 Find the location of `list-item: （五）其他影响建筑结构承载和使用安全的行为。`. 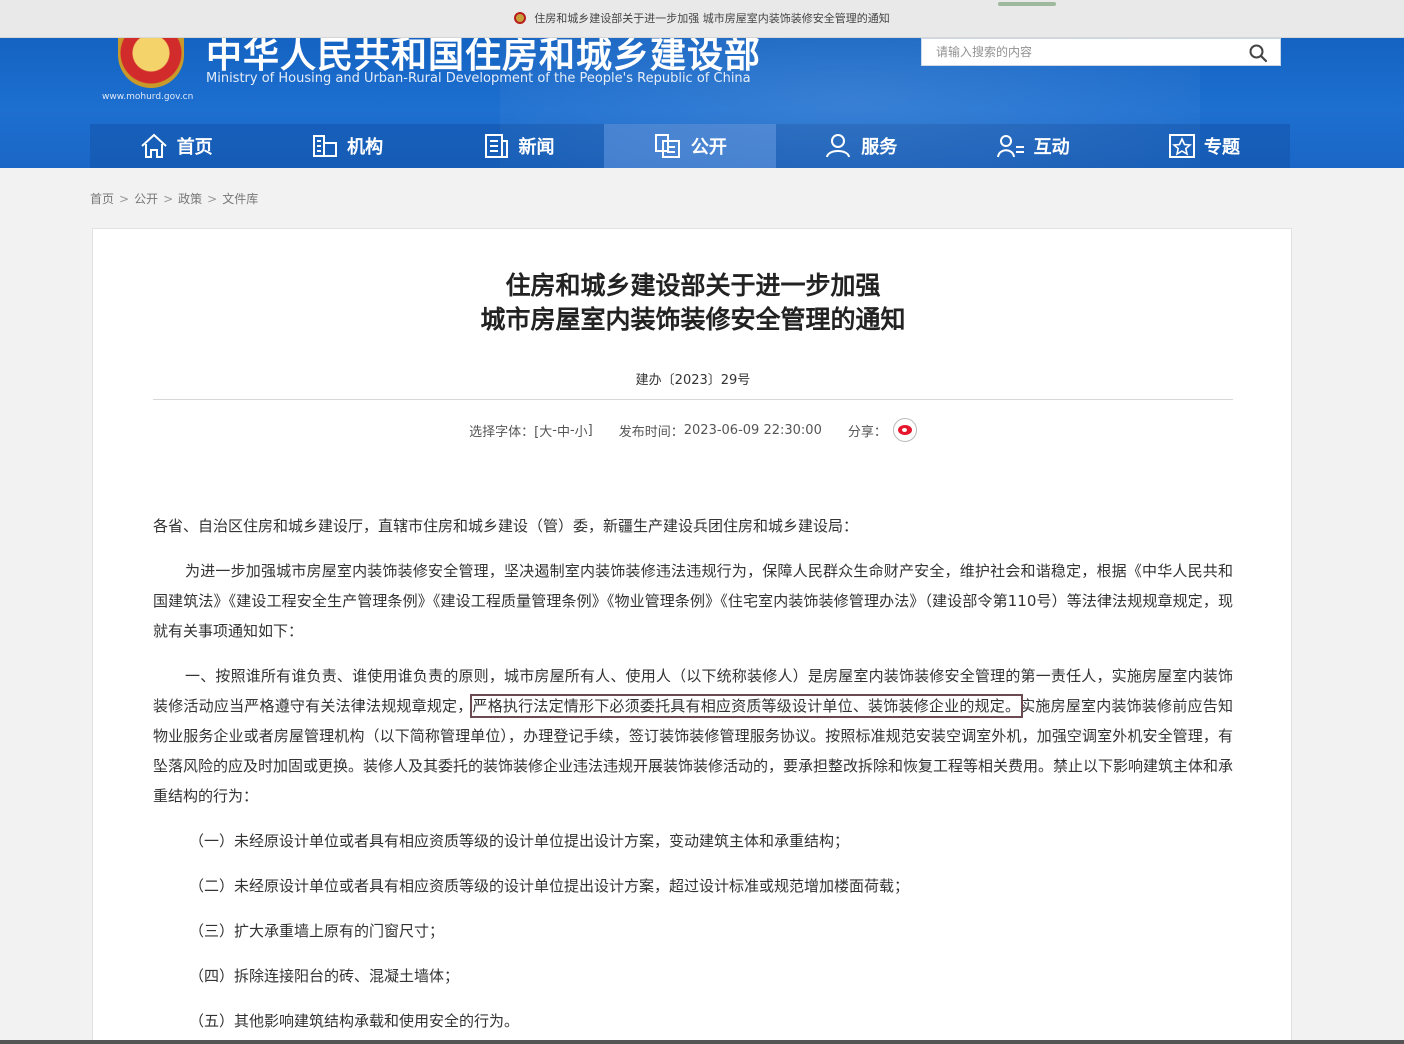

list-item: （五）其他影响建筑结构承载和使用安全的行为。 is located at coordinates (354, 1021).